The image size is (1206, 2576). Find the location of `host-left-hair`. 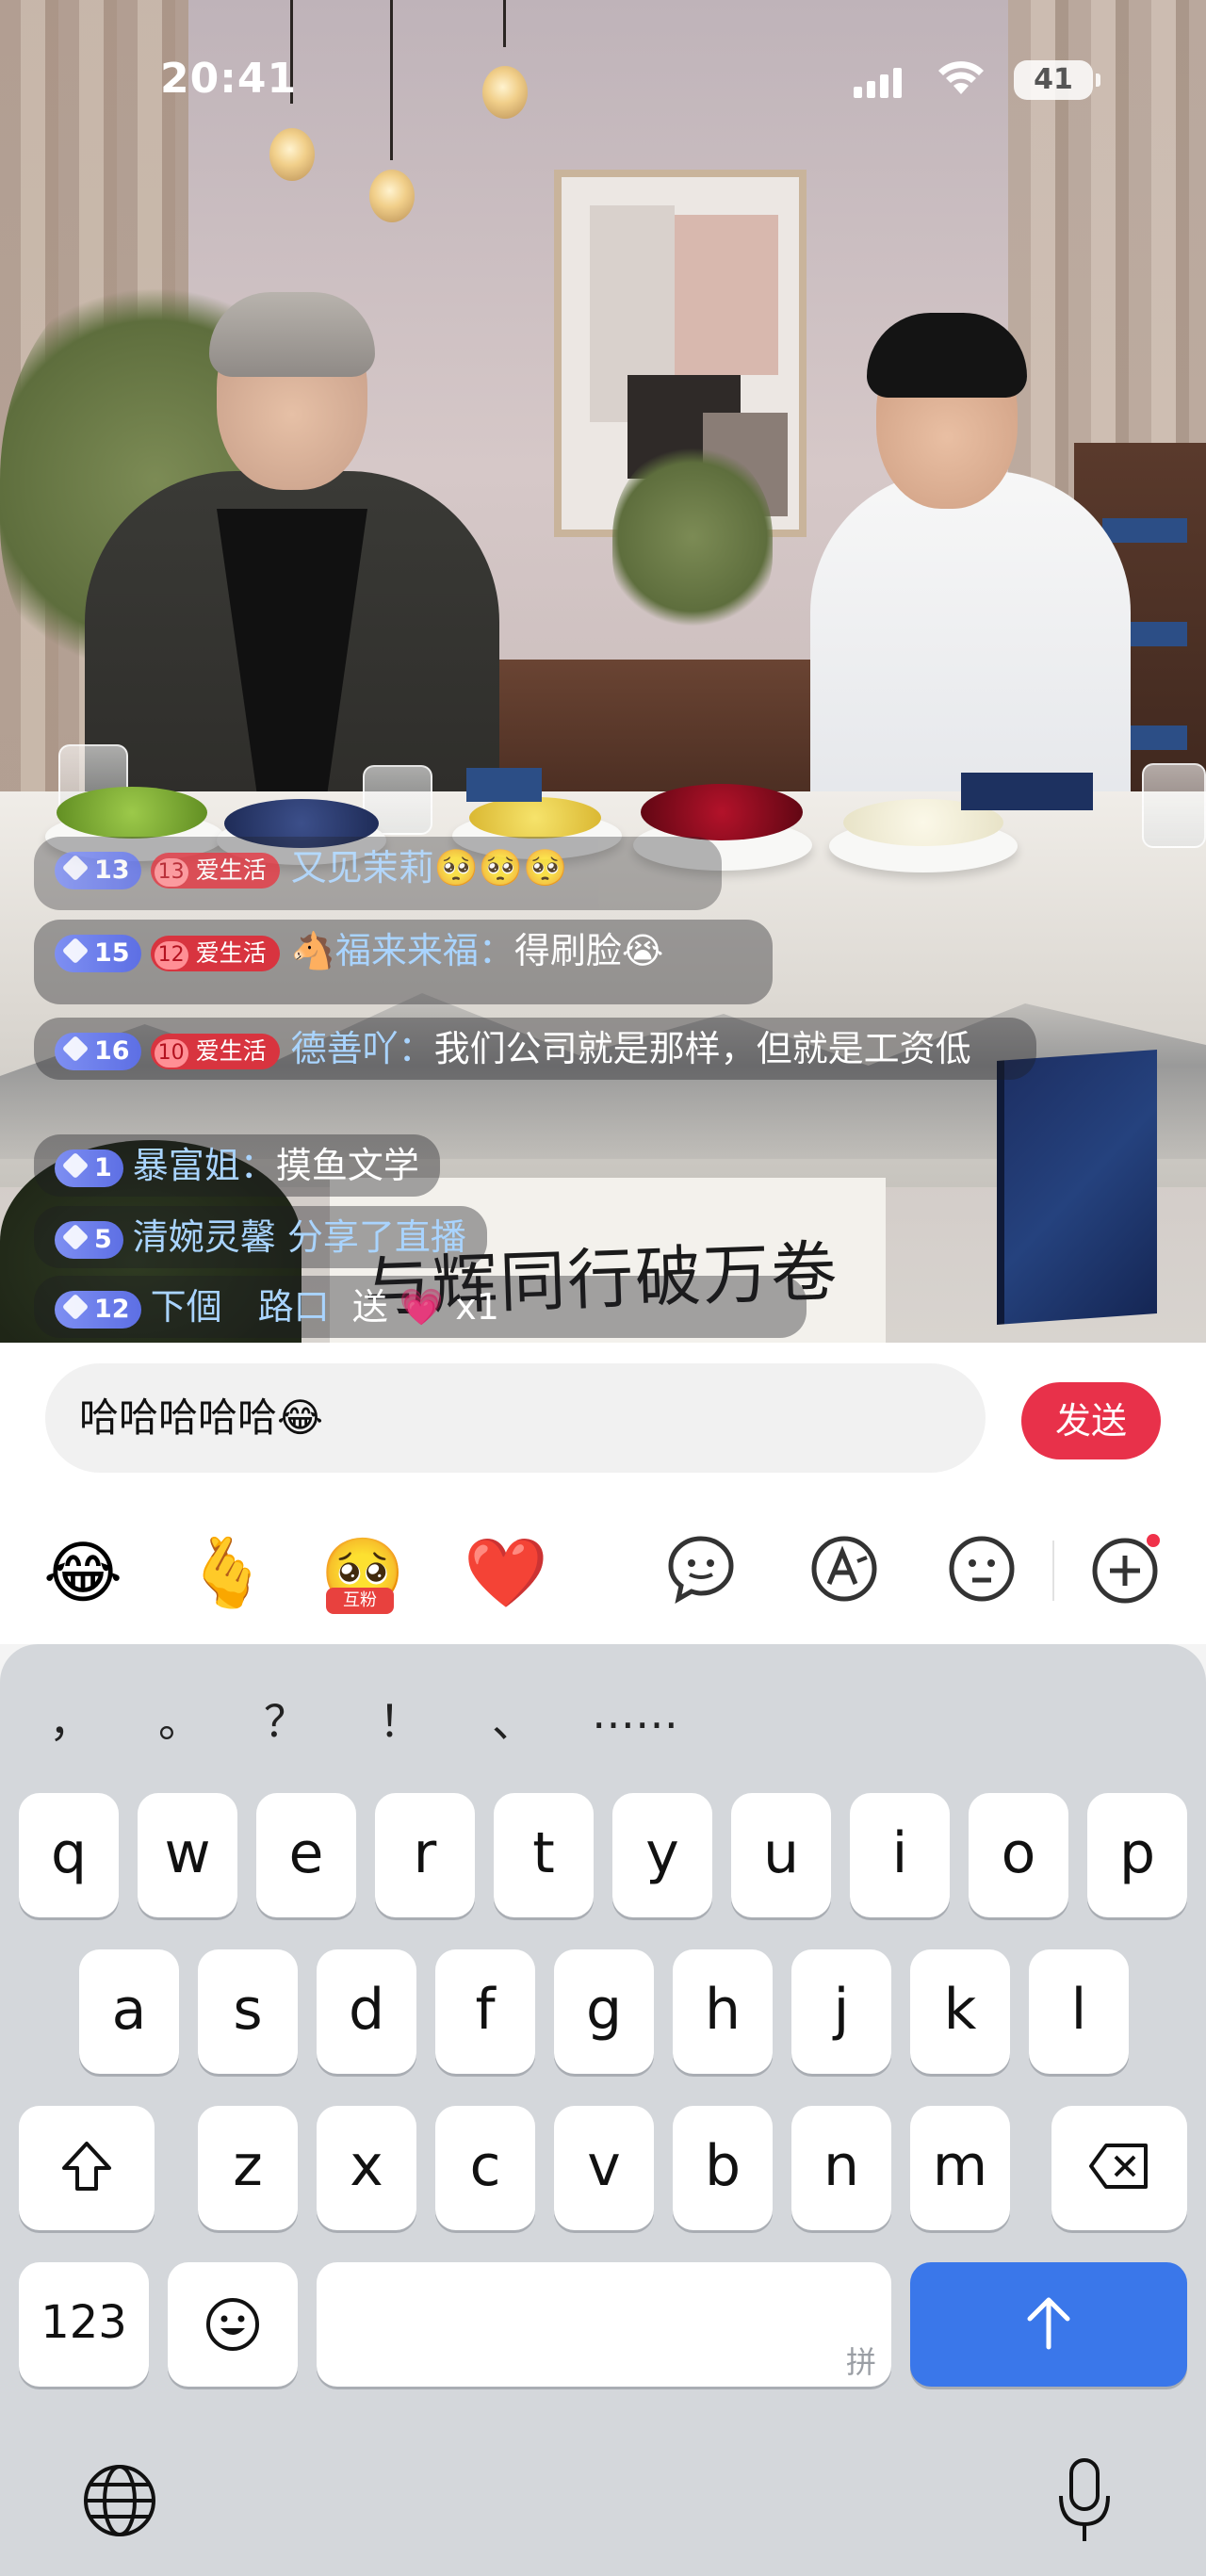

host-left-hair is located at coordinates (292, 334).